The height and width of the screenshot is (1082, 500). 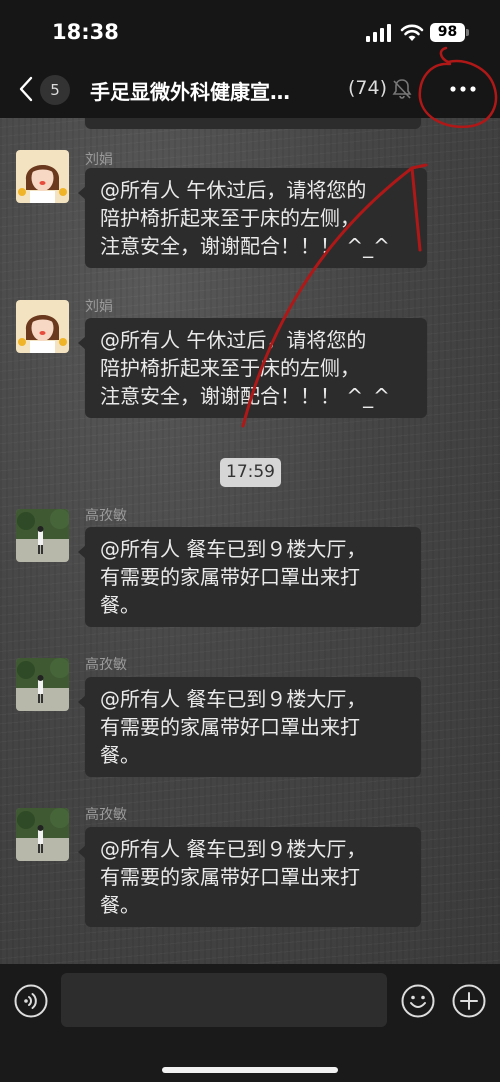 I want to click on time-divider: 17:59, so click(x=250, y=472).